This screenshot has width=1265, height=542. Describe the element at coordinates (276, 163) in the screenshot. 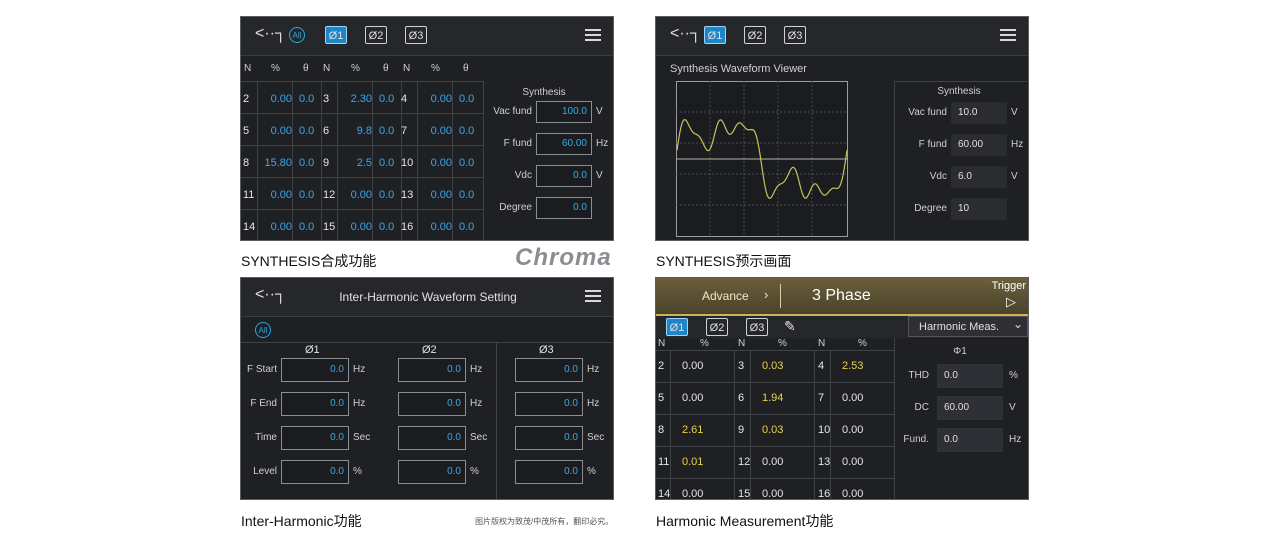

I see `harmonic-value: 15.80` at that location.